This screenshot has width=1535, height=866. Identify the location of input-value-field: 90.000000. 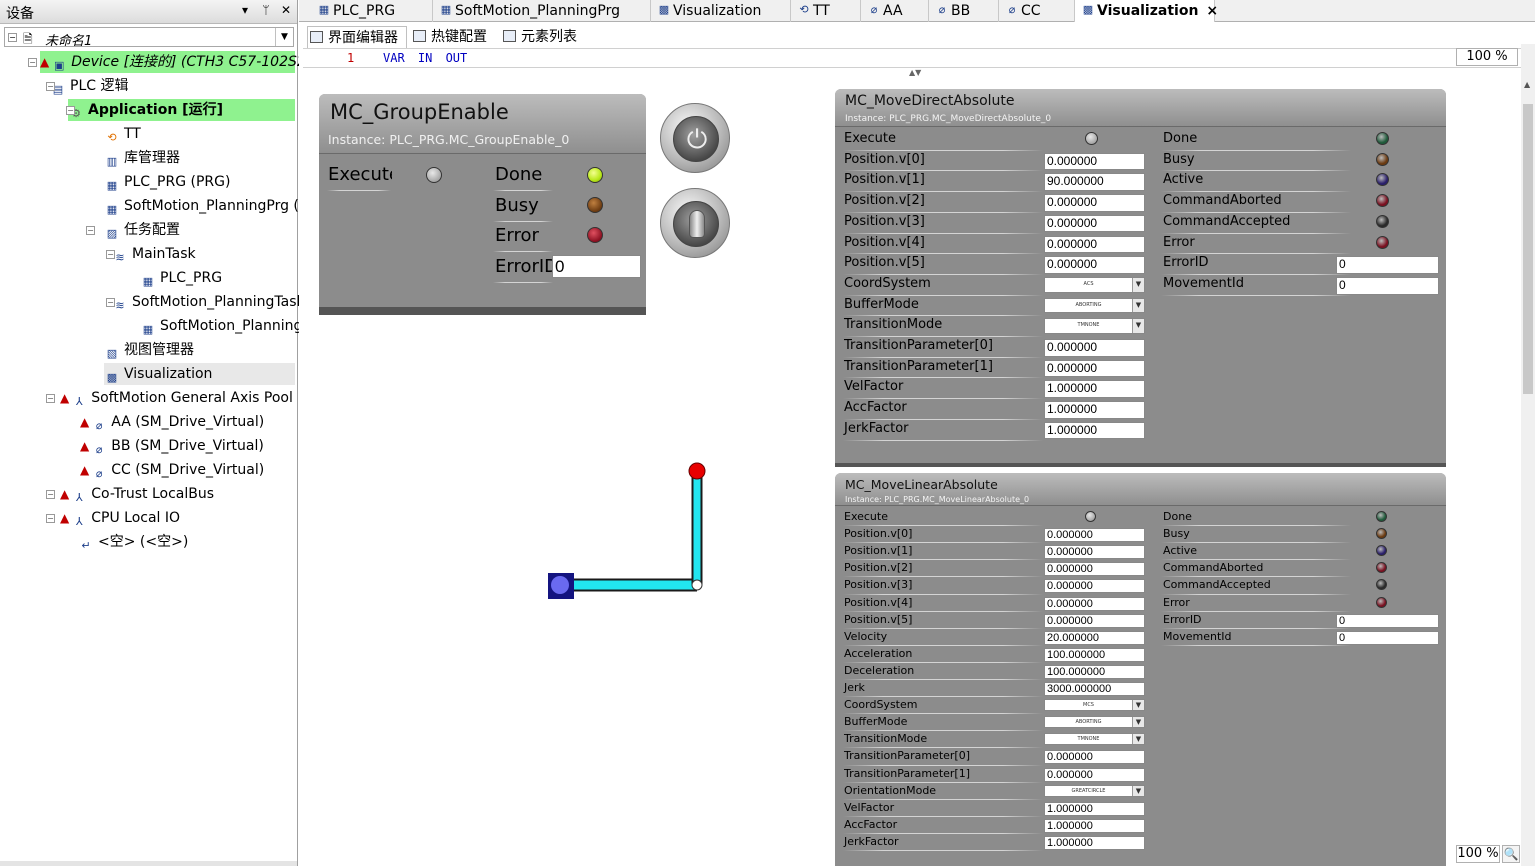
(1094, 182).